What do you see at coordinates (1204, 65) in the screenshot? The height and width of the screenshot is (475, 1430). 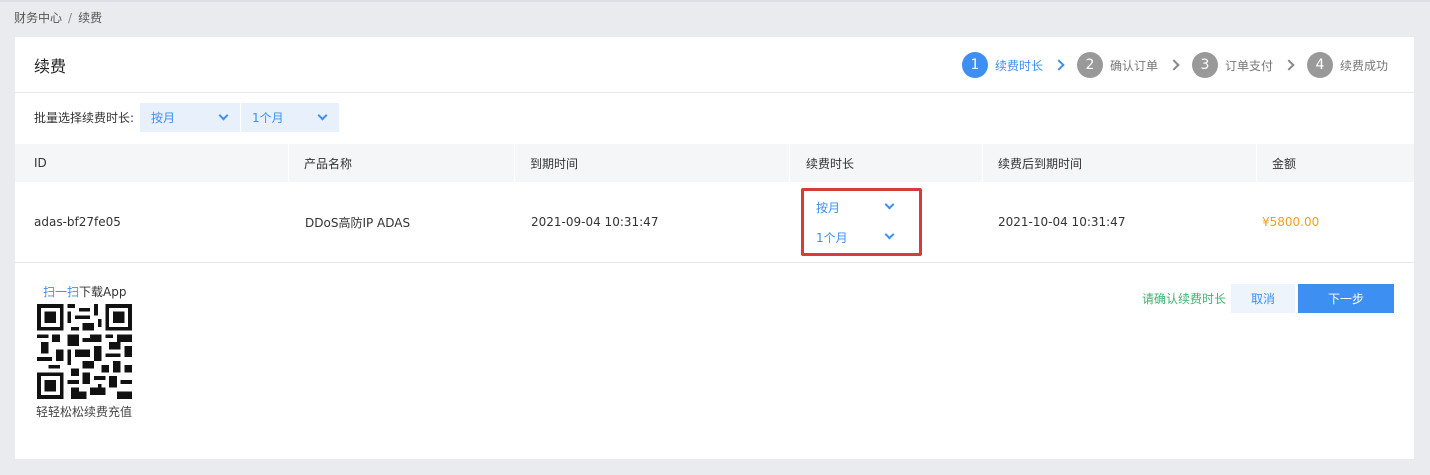 I see `step-3-number: 3` at bounding box center [1204, 65].